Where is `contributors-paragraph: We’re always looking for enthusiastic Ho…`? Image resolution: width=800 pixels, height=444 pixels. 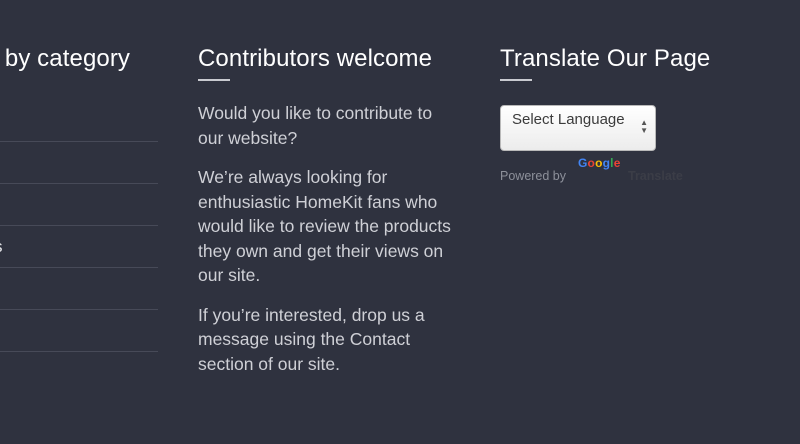
contributors-paragraph: We’re always looking for enthusiastic Ho… is located at coordinates (324, 226).